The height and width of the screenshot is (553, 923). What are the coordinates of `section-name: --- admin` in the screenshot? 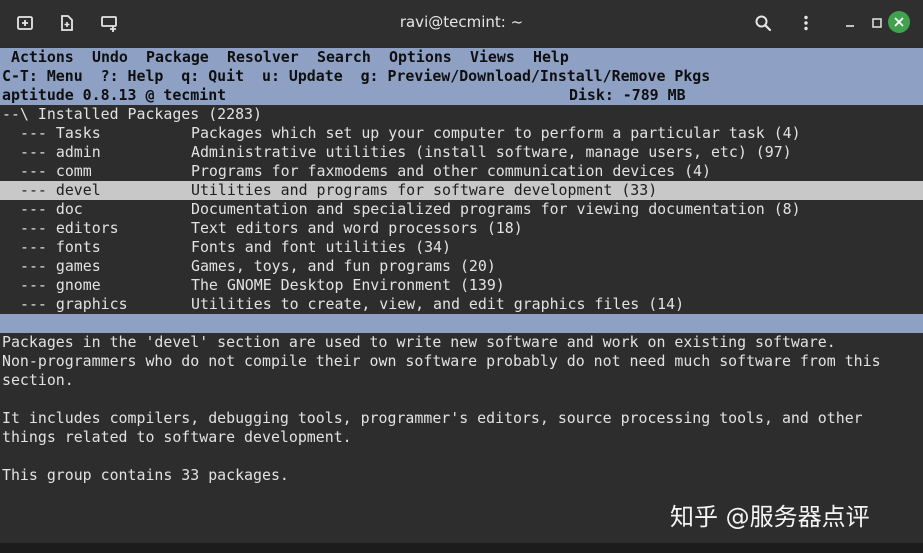 It's located at (60, 152).